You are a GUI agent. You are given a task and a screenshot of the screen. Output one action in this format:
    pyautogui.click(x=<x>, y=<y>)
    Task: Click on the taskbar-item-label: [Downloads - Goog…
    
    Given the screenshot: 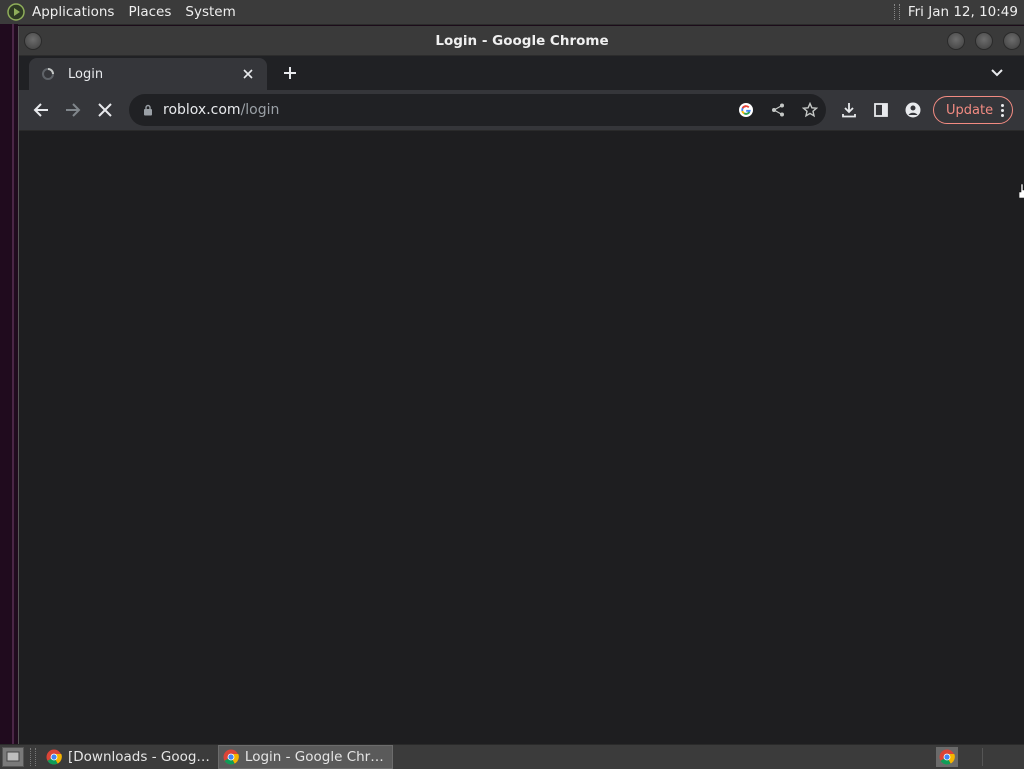 What is the action you would take?
    pyautogui.click(x=139, y=757)
    